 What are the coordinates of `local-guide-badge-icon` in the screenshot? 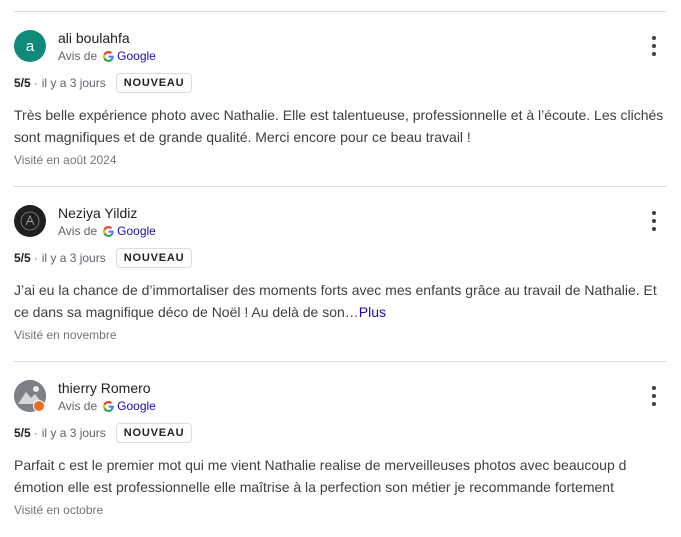 It's located at (39, 406).